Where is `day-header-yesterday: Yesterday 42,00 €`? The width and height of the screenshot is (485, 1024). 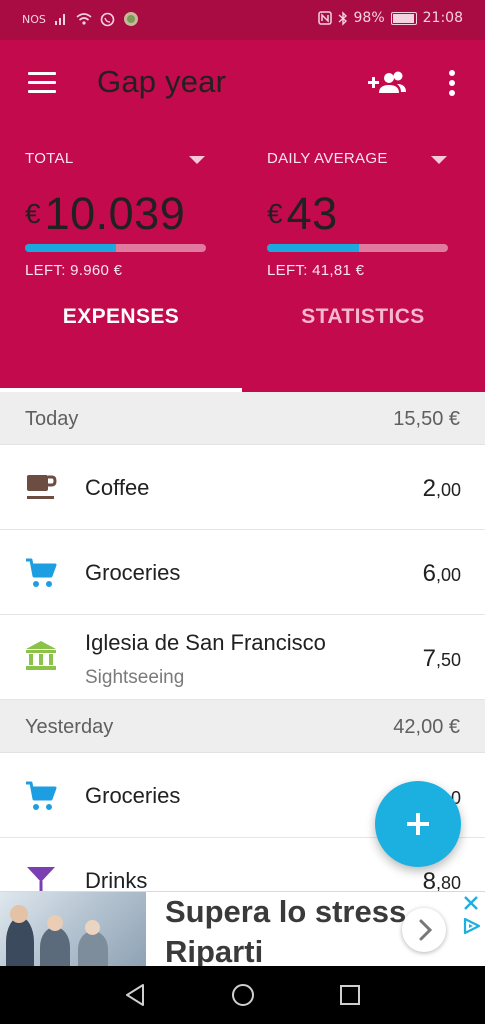
day-header-yesterday: Yesterday 42,00 € is located at coordinates (242, 726).